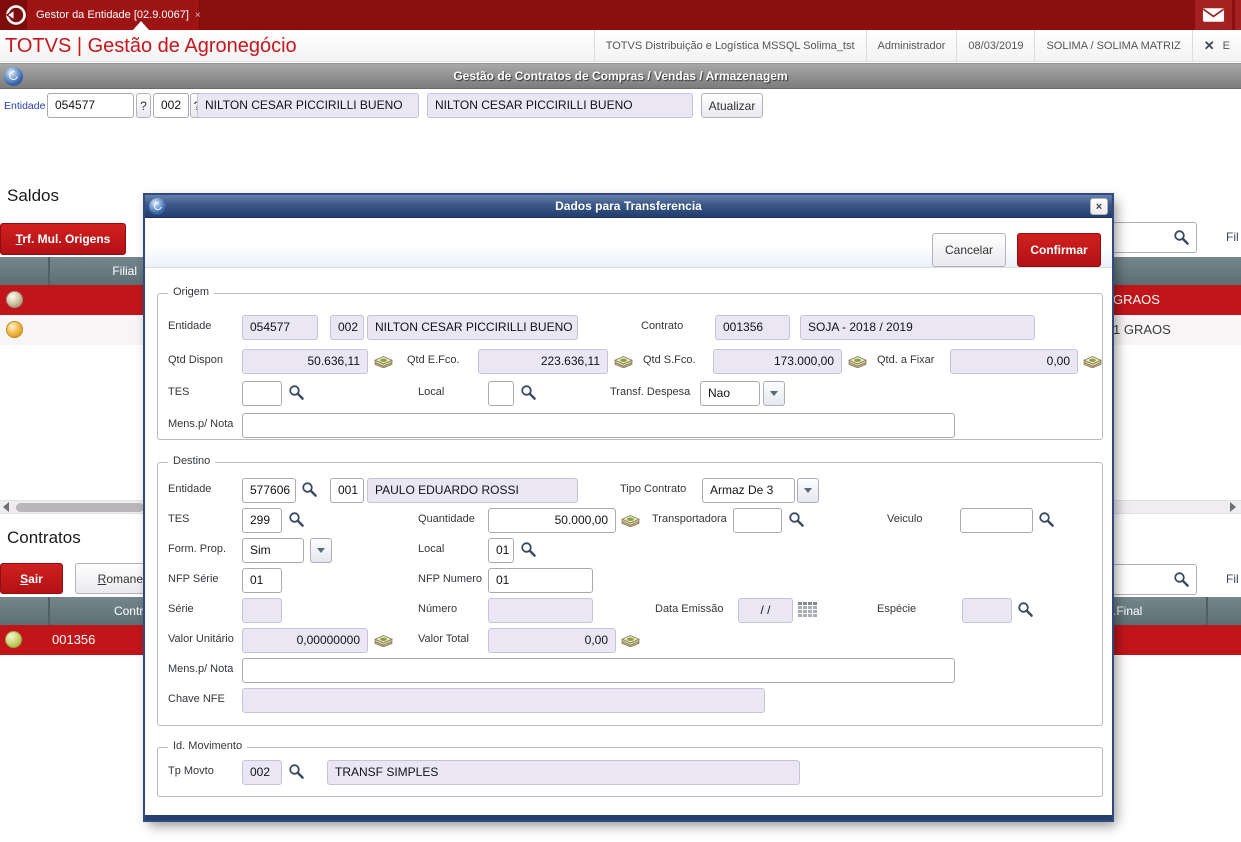 Image resolution: width=1241 pixels, height=842 pixels. I want to click on refresh-button: Atualizar, so click(732, 105).